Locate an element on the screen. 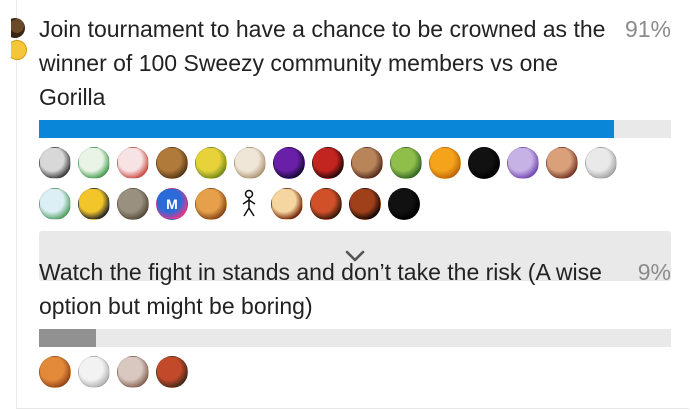 Image resolution: width=690 pixels, height=410 pixels. chrome-logo-avatar is located at coordinates (404, 204).